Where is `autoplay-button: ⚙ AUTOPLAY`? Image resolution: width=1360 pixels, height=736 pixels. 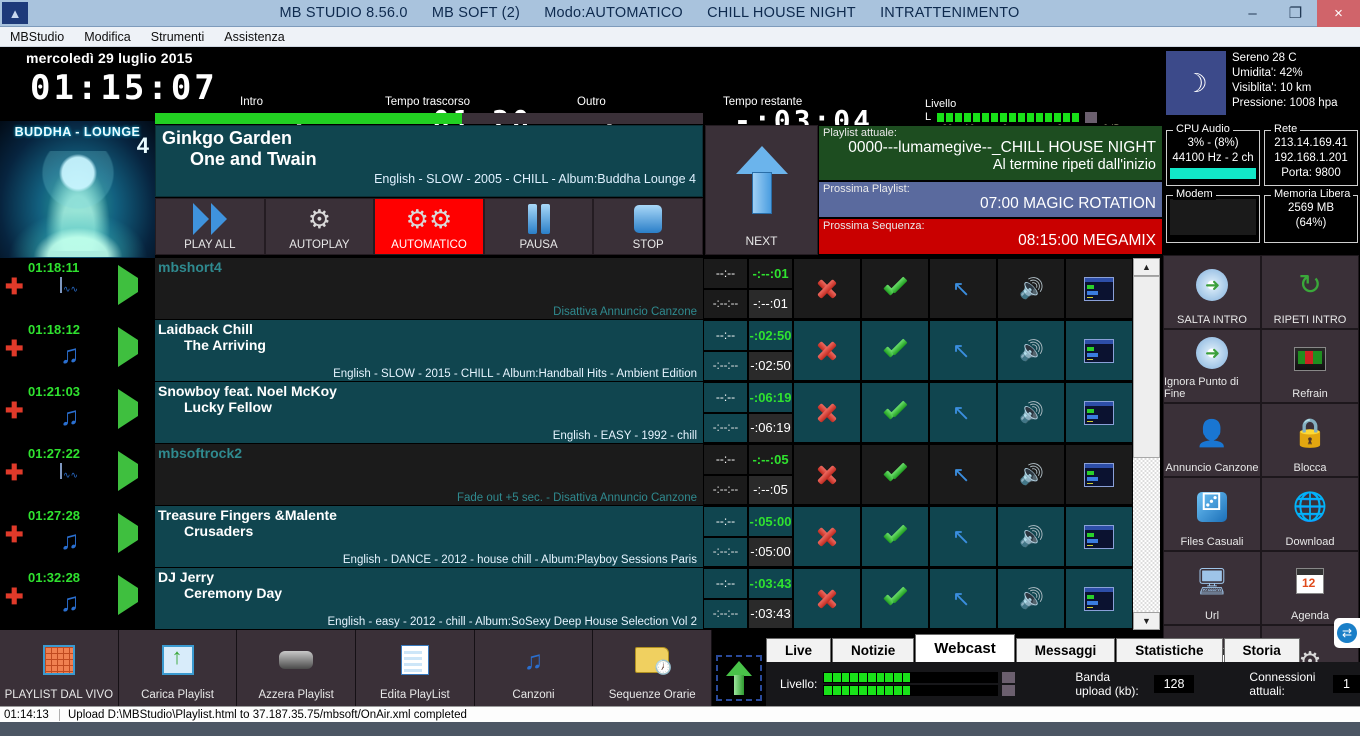 autoplay-button: ⚙ AUTOPLAY is located at coordinates (319, 226).